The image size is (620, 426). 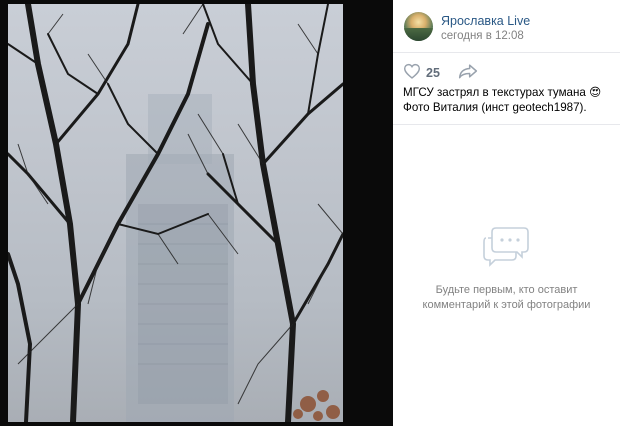 I want to click on heart-eyes-emoji-icon: 😍, so click(x=595, y=92).